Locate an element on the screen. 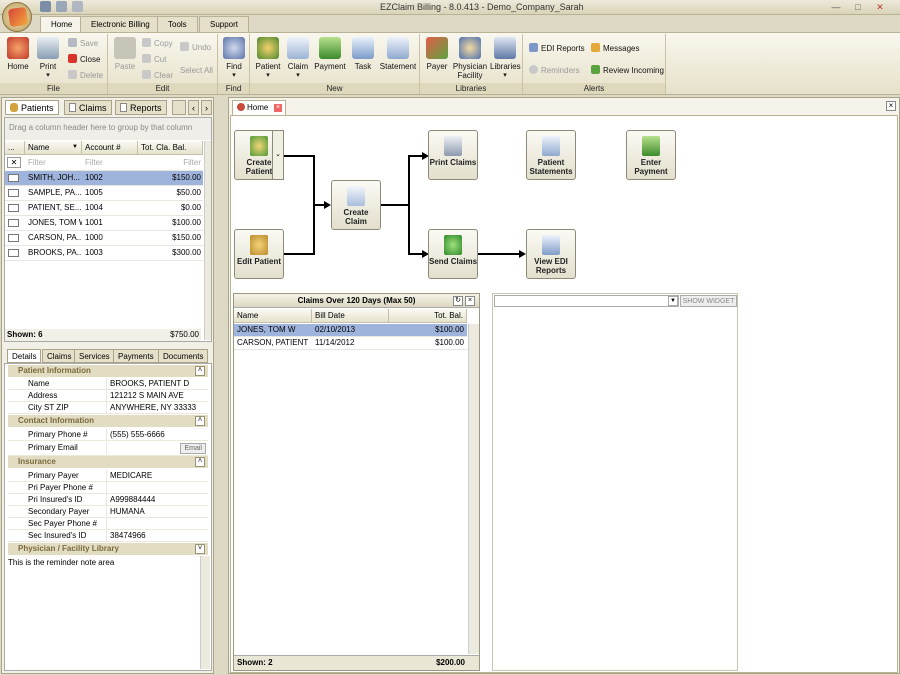 The height and width of the screenshot is (675, 900). edi-reports-button: EDI Reports is located at coordinates (557, 48).